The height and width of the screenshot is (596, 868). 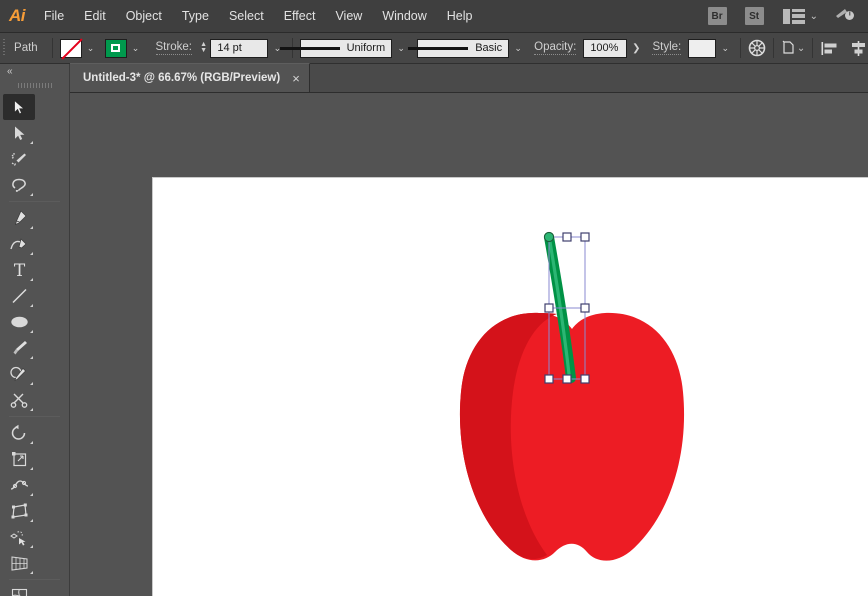 What do you see at coordinates (19, 563) in the screenshot?
I see `perspective-grid-tool` at bounding box center [19, 563].